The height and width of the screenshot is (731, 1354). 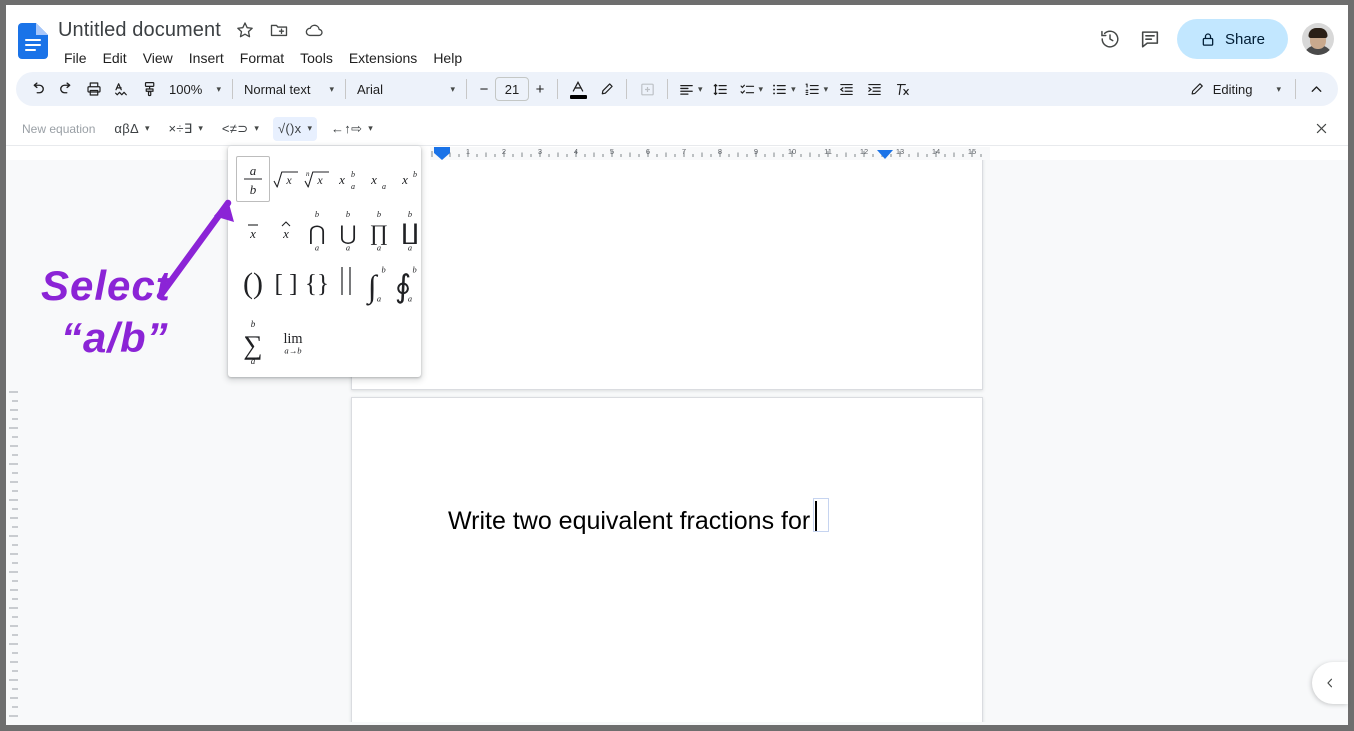 I want to click on hat-option: x, so click(x=286, y=229).